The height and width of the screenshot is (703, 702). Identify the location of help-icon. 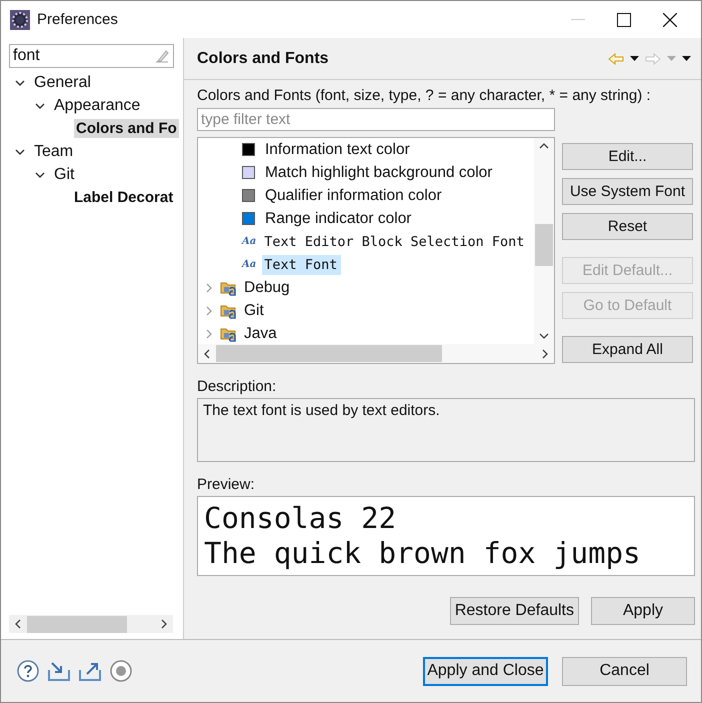
(28, 671).